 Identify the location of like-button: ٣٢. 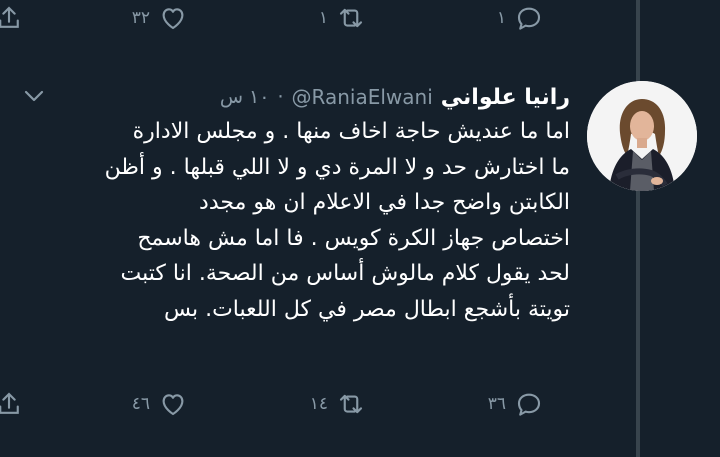
(160, 19).